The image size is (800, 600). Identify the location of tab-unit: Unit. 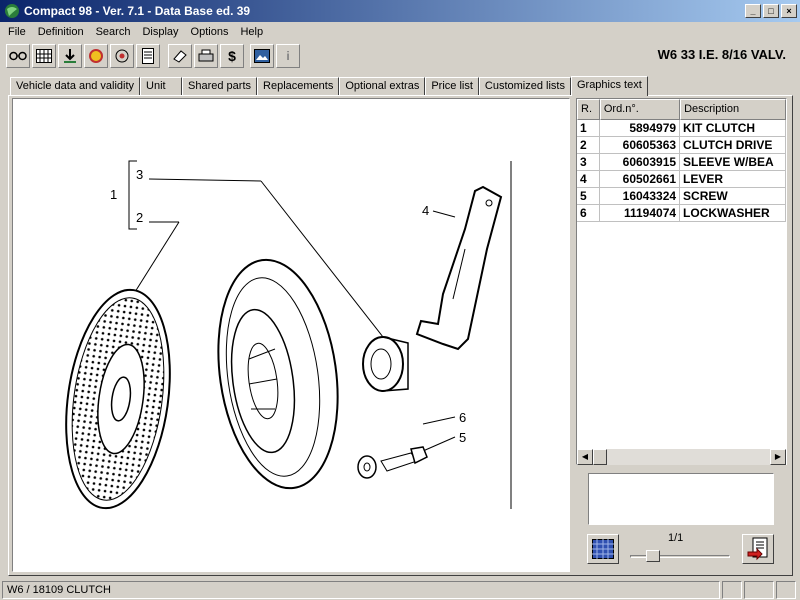
(161, 86).